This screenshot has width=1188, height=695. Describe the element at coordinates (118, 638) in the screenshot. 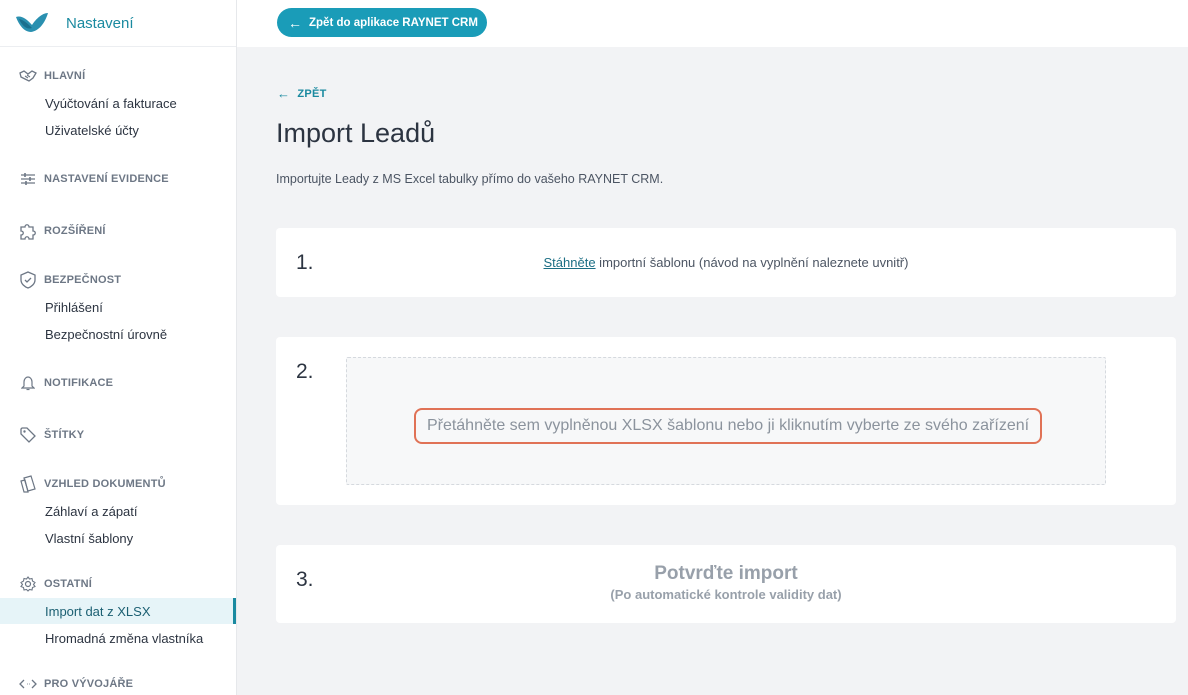

I see `sidebar-item-owner-change: Hromadná změna vlastníka` at that location.